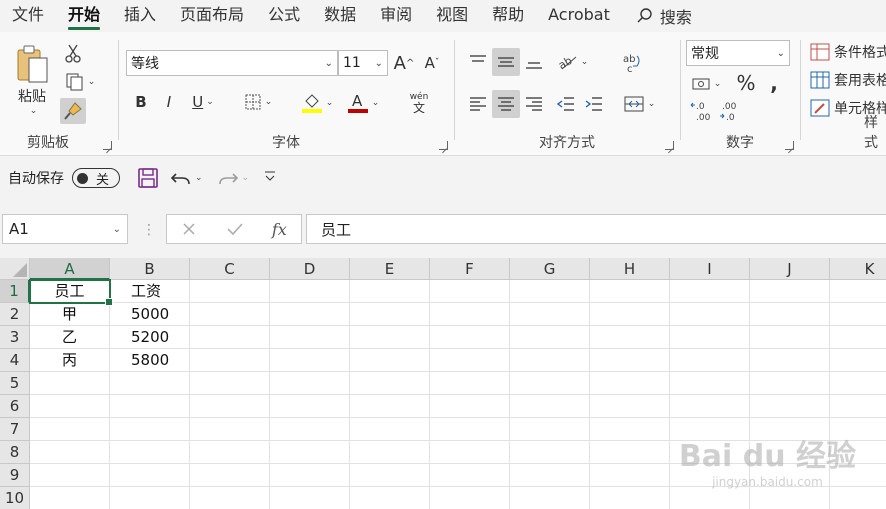 Image resolution: width=886 pixels, height=509 pixels. I want to click on cell-b9, so click(150, 475).